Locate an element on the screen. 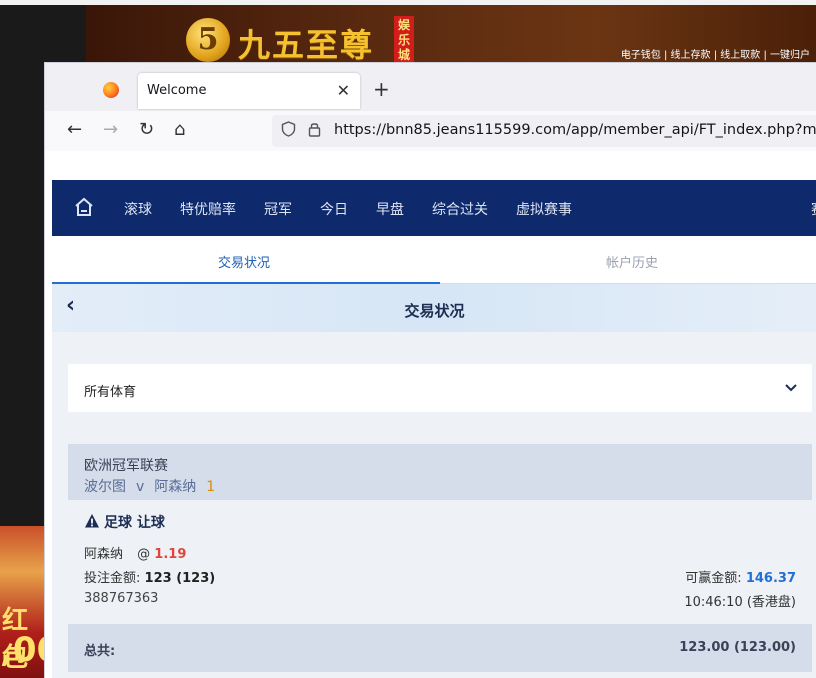  tab-bar: Welcome ✕ + is located at coordinates (430, 87).